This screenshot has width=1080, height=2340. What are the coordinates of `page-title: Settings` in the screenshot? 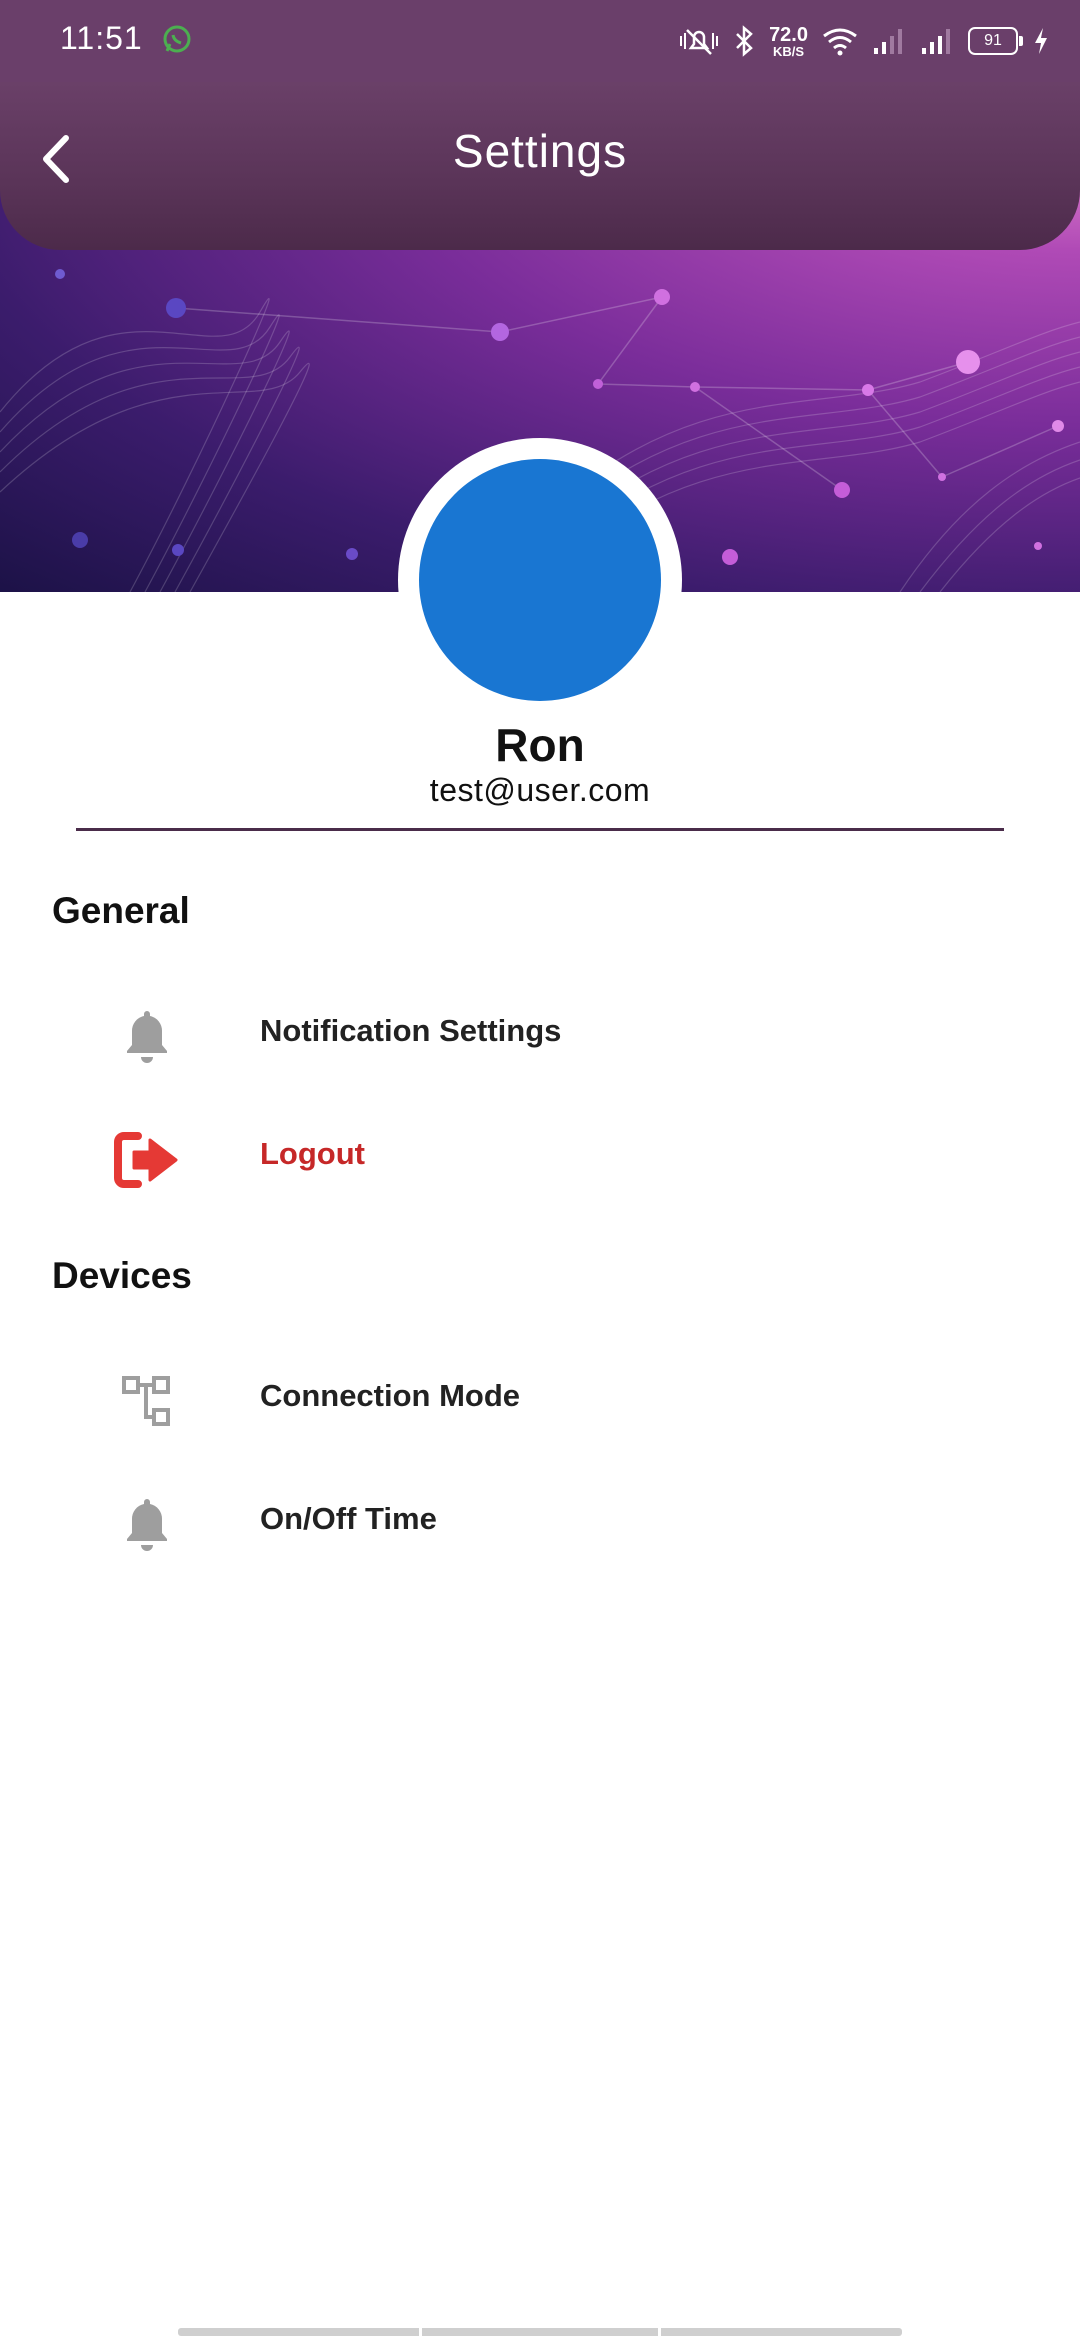 It's located at (540, 151).